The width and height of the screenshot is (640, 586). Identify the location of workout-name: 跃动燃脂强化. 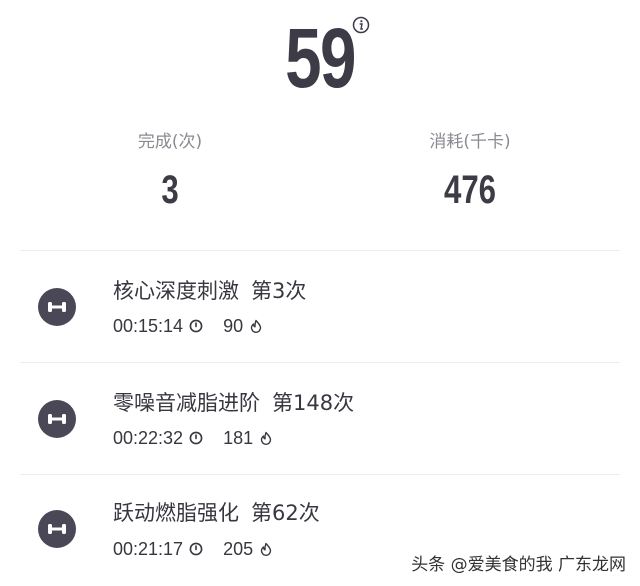
(176, 513).